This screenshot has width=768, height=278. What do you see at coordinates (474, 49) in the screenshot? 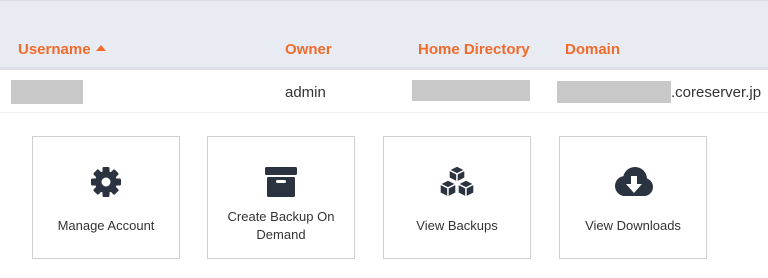
I see `column-header-home-directory: Home Directory` at bounding box center [474, 49].